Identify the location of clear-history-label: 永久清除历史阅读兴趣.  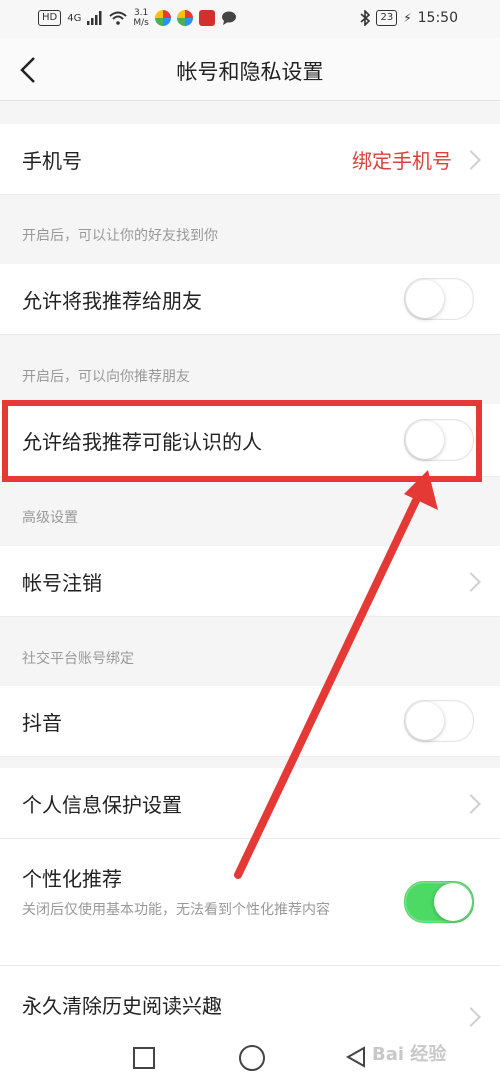
(122, 1006).